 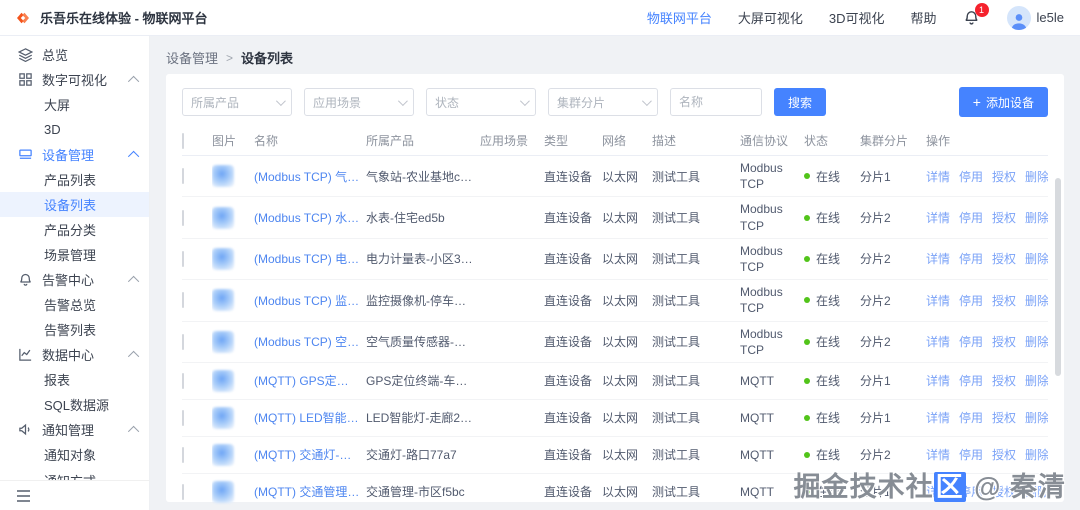 What do you see at coordinates (359, 102) in the screenshot?
I see `scene-select: 应用场景` at bounding box center [359, 102].